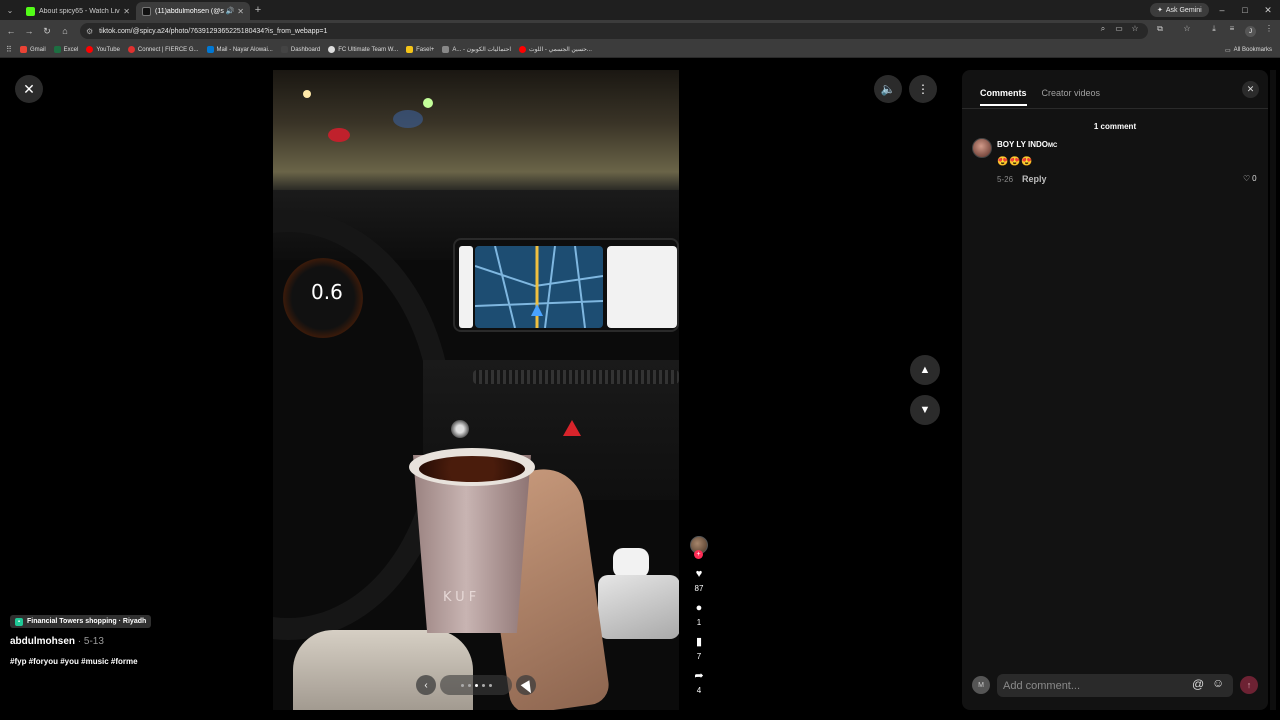 The image size is (1280, 720). What do you see at coordinates (13, 49) in the screenshot?
I see `apps-icon: ⠿` at bounding box center [13, 49].